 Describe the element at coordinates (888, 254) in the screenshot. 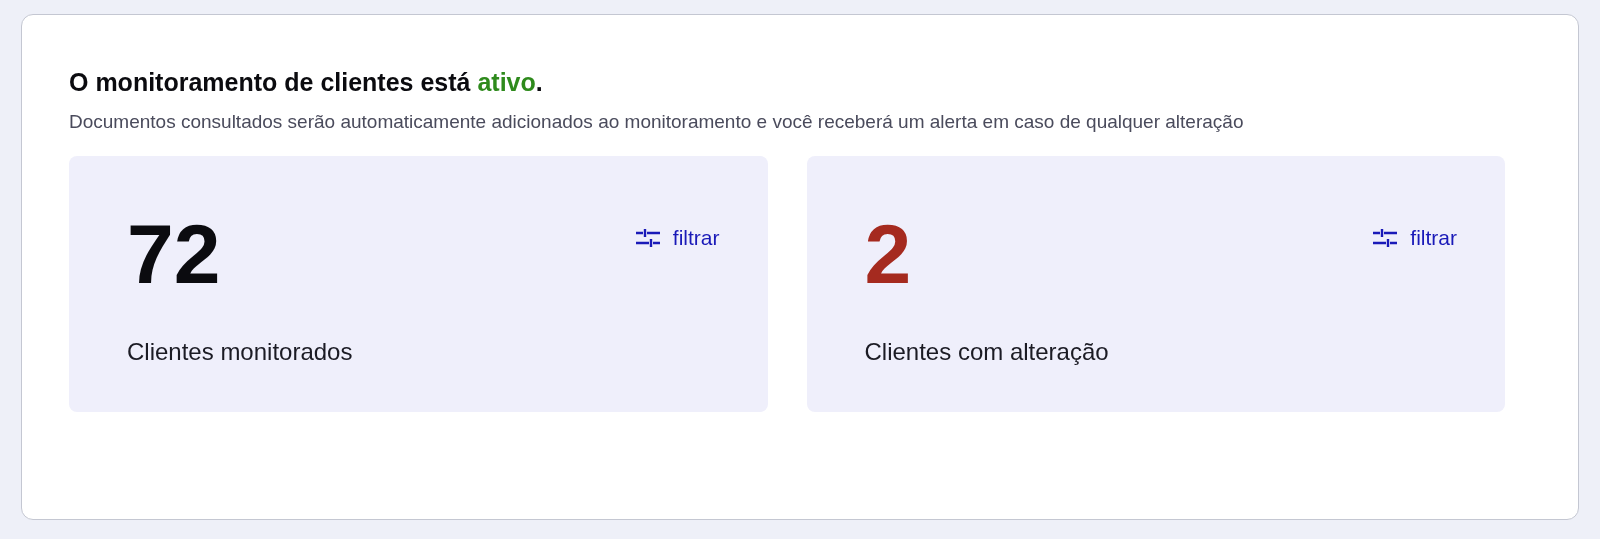

I see `stat-value: 2` at that location.